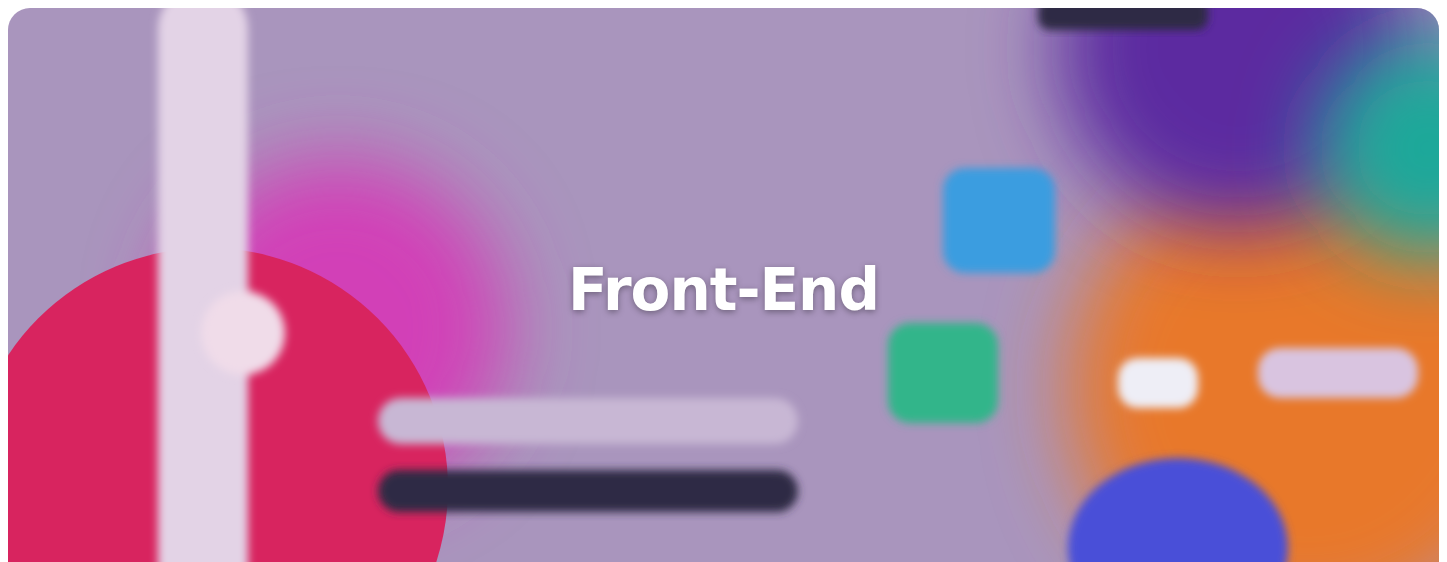 This screenshot has width=1447, height=562. What do you see at coordinates (723, 290) in the screenshot?
I see `card-title: Front-End` at bounding box center [723, 290].